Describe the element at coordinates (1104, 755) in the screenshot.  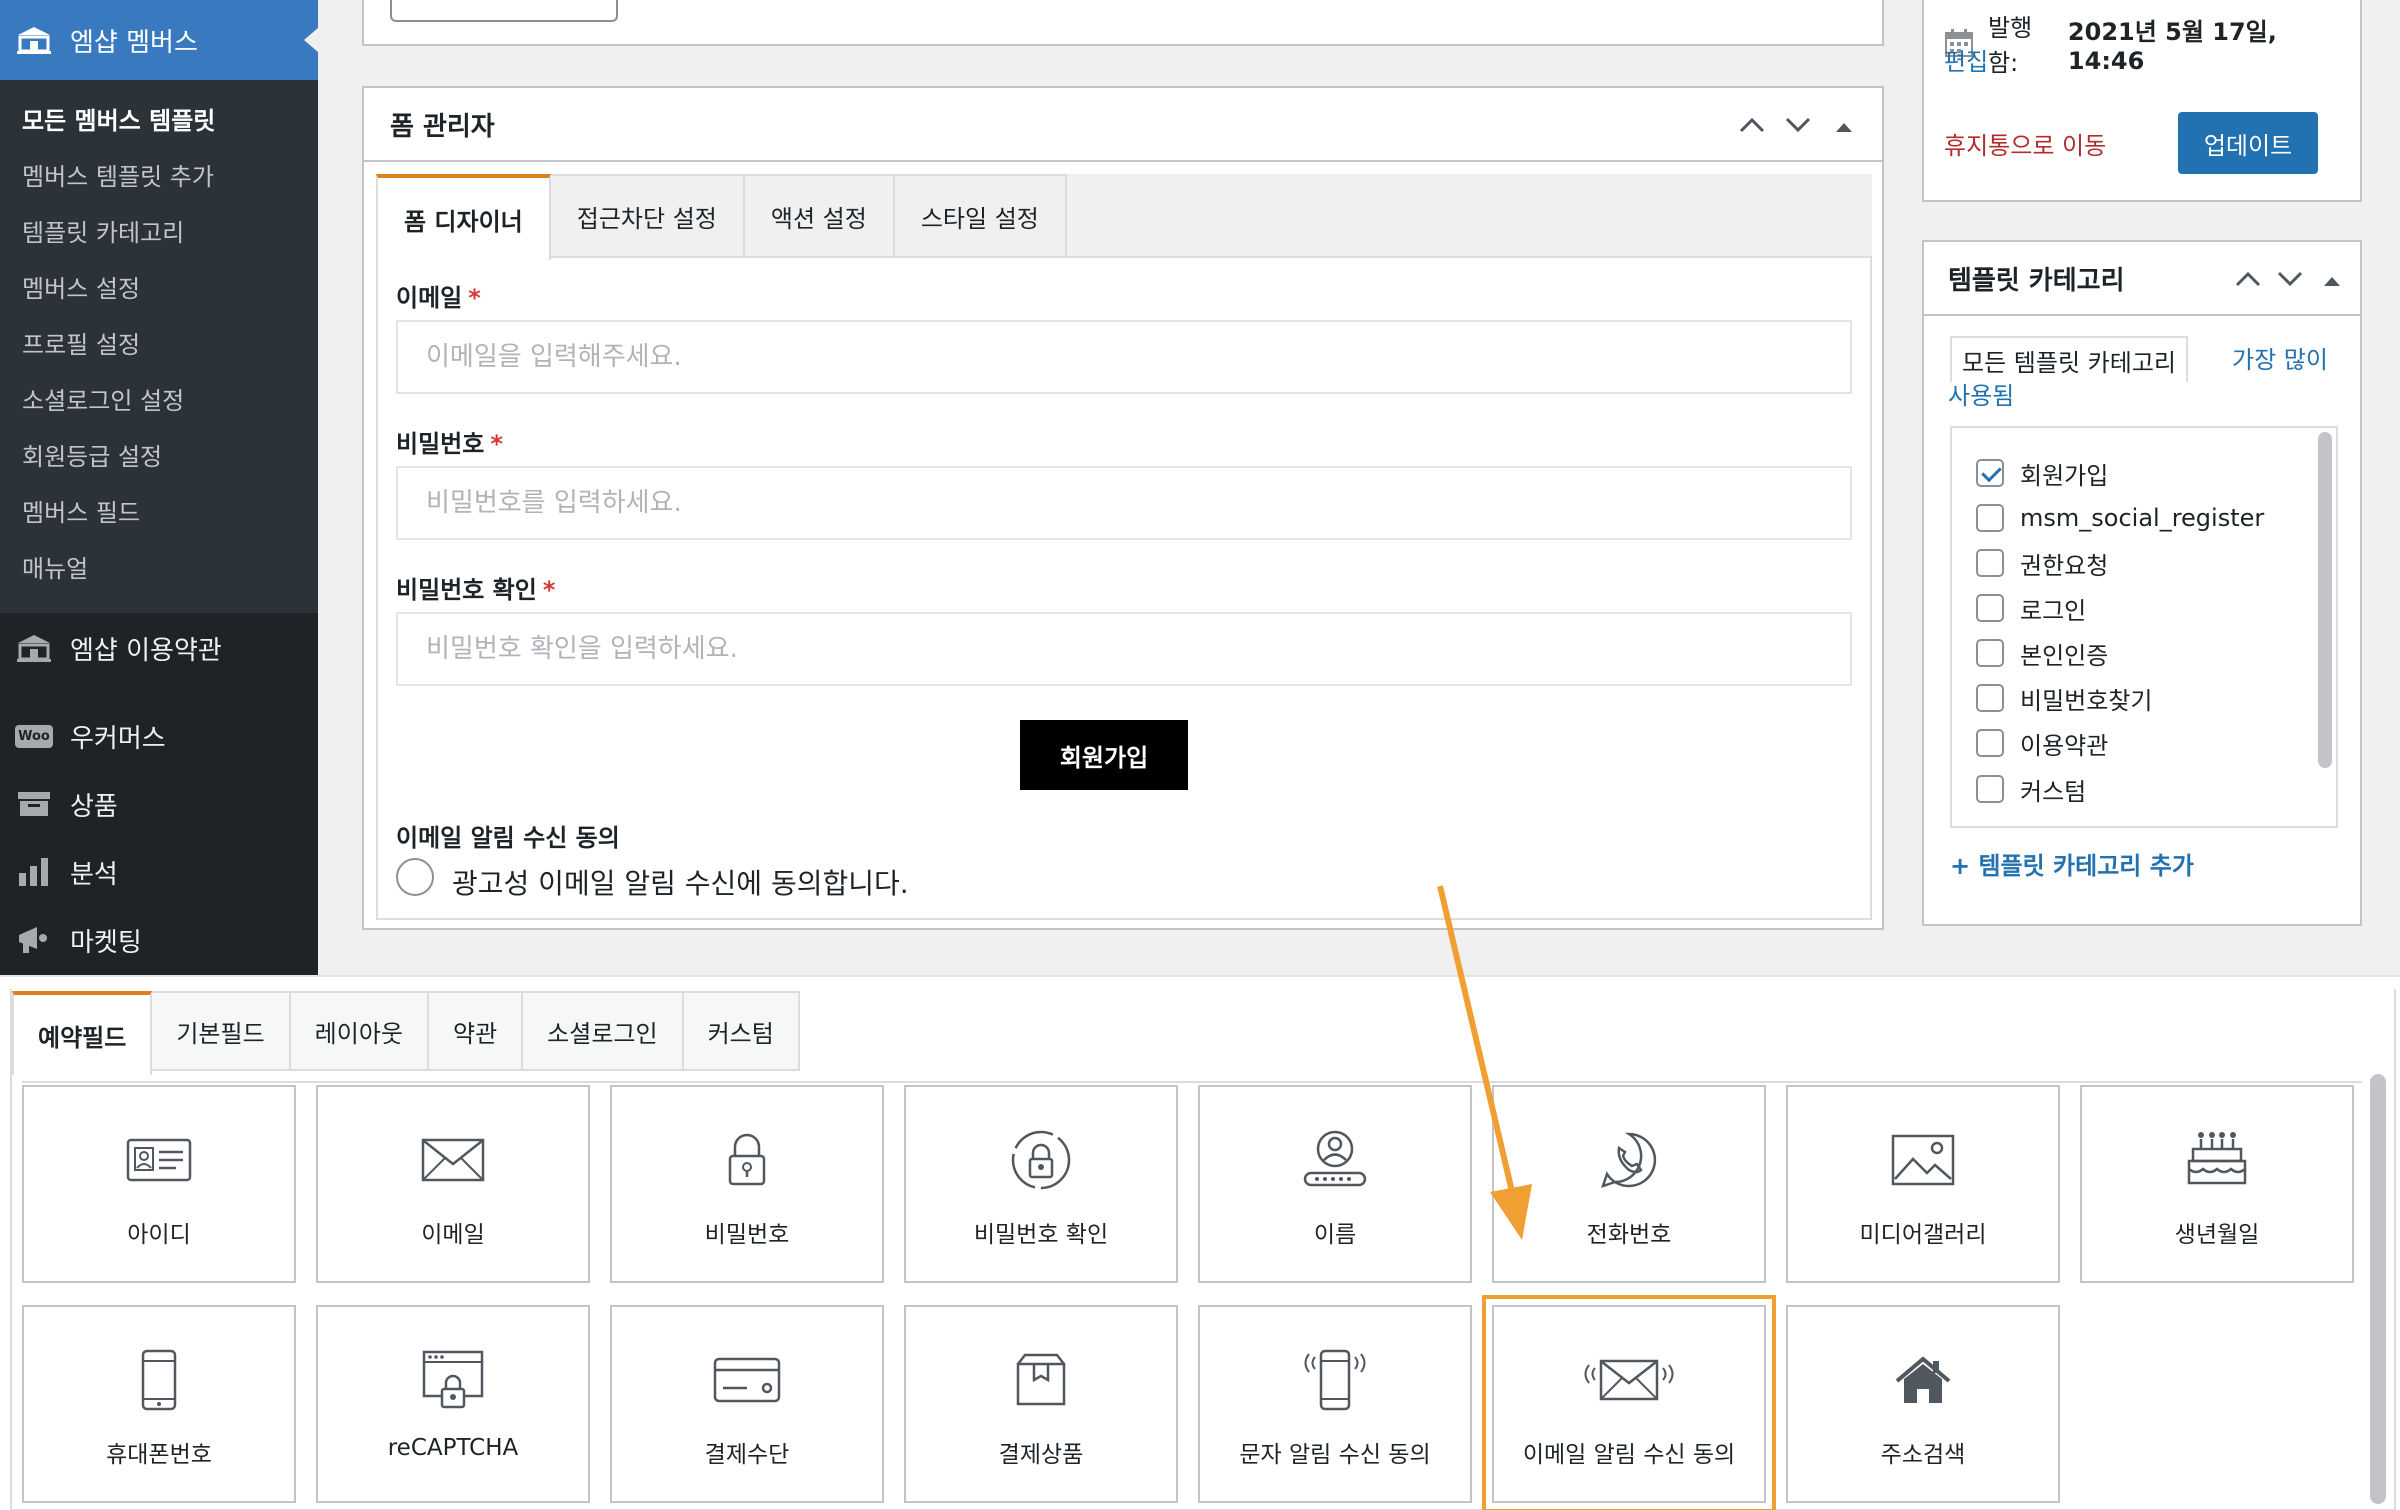
I see `signup-button: 회원가입` at that location.